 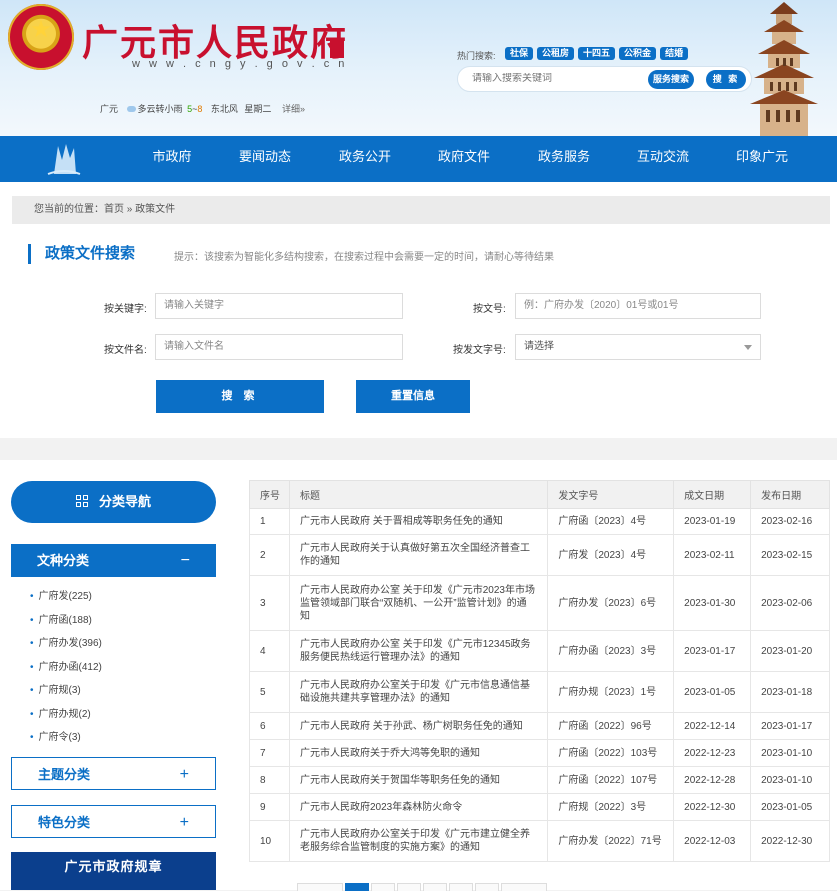 What do you see at coordinates (109, 109) in the screenshot?
I see `weather-city: 广元` at bounding box center [109, 109].